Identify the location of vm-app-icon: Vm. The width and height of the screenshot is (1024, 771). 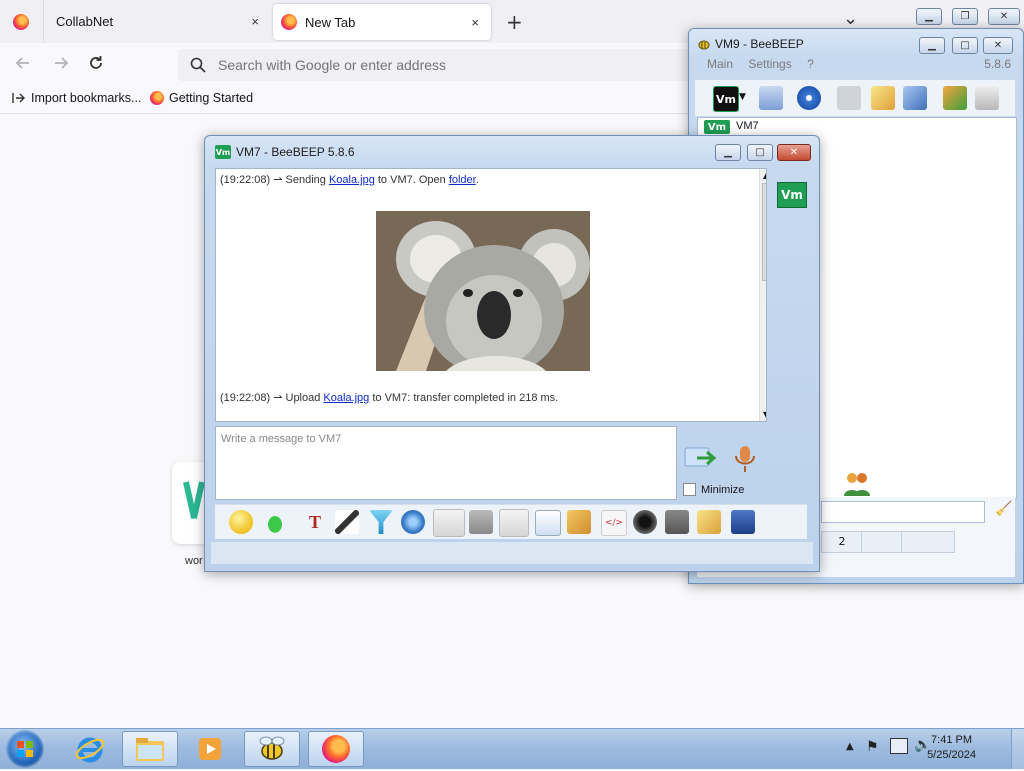
(223, 152).